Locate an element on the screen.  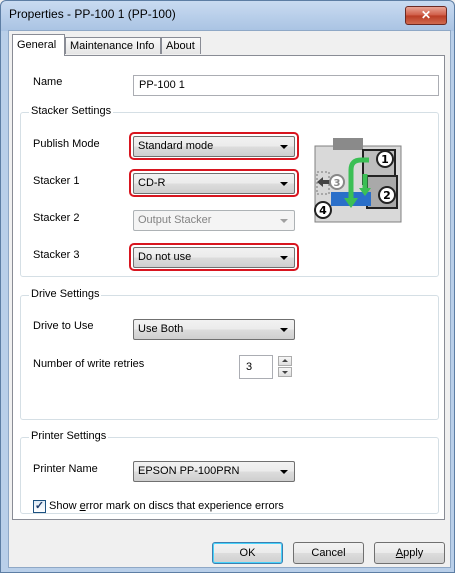
stacker2-label: Stacker 2 is located at coordinates (56, 218).